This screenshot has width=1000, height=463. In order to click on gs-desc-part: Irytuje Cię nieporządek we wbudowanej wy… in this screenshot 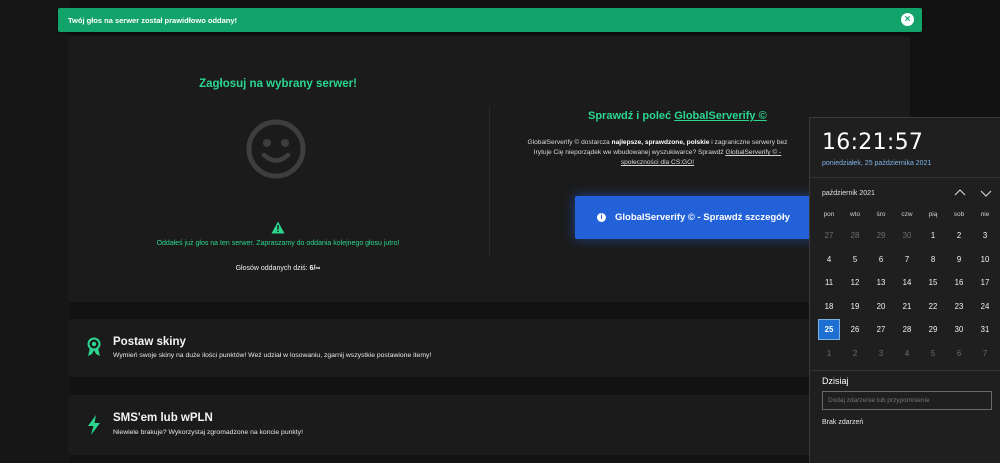, I will do `click(628, 152)`.